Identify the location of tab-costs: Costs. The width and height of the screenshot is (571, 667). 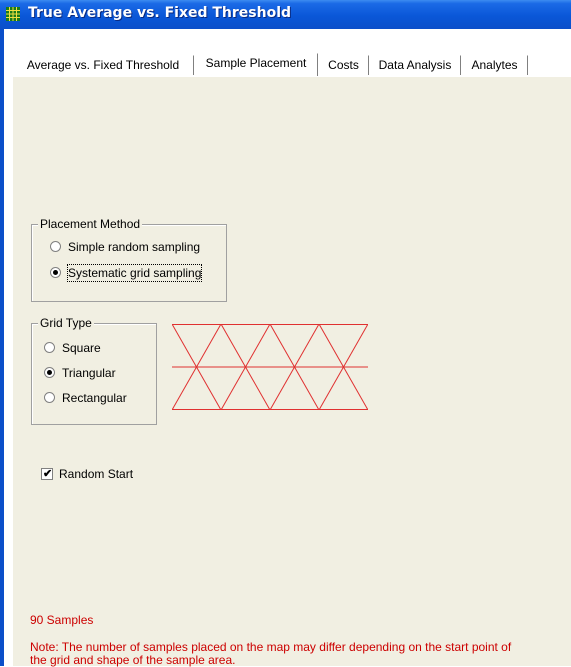
(343, 65).